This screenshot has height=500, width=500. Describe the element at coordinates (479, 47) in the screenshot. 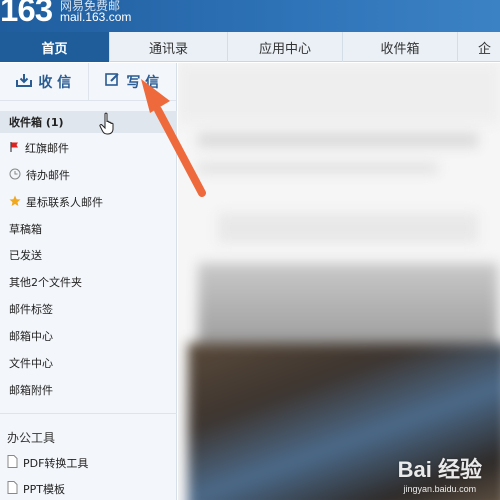

I see `tab-enterprise: 企` at that location.